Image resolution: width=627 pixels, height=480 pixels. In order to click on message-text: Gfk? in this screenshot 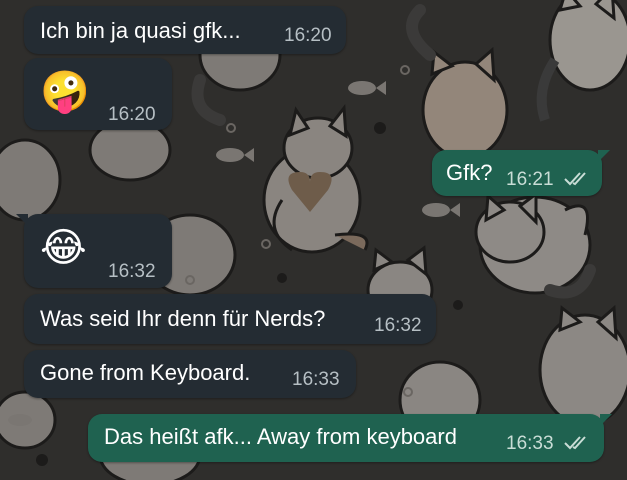, I will do `click(469, 172)`.